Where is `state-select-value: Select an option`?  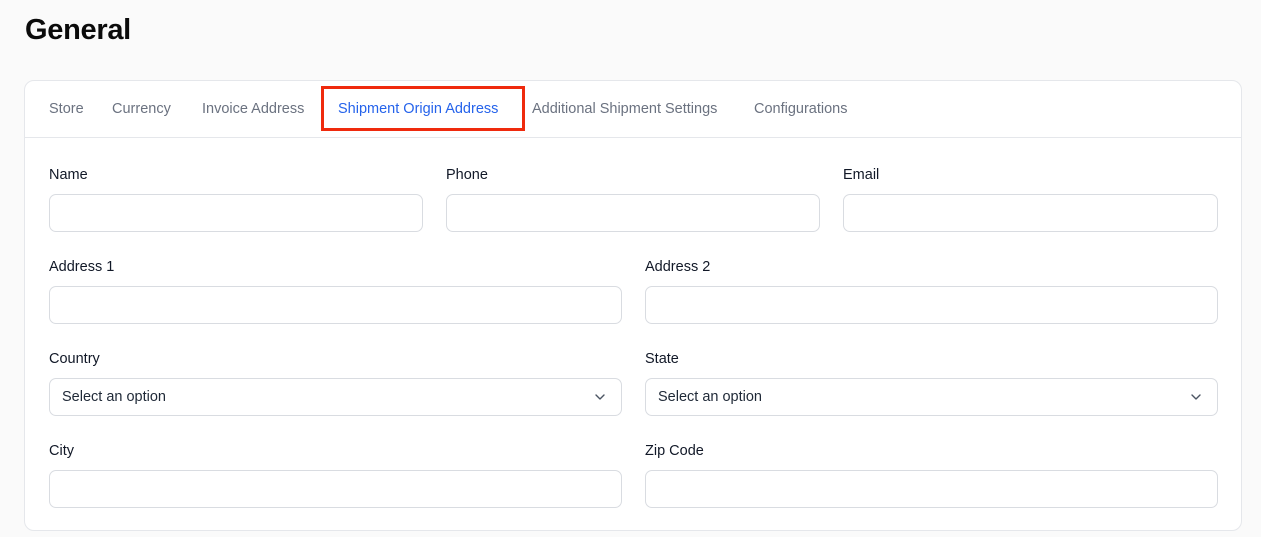
state-select-value: Select an option is located at coordinates (710, 397).